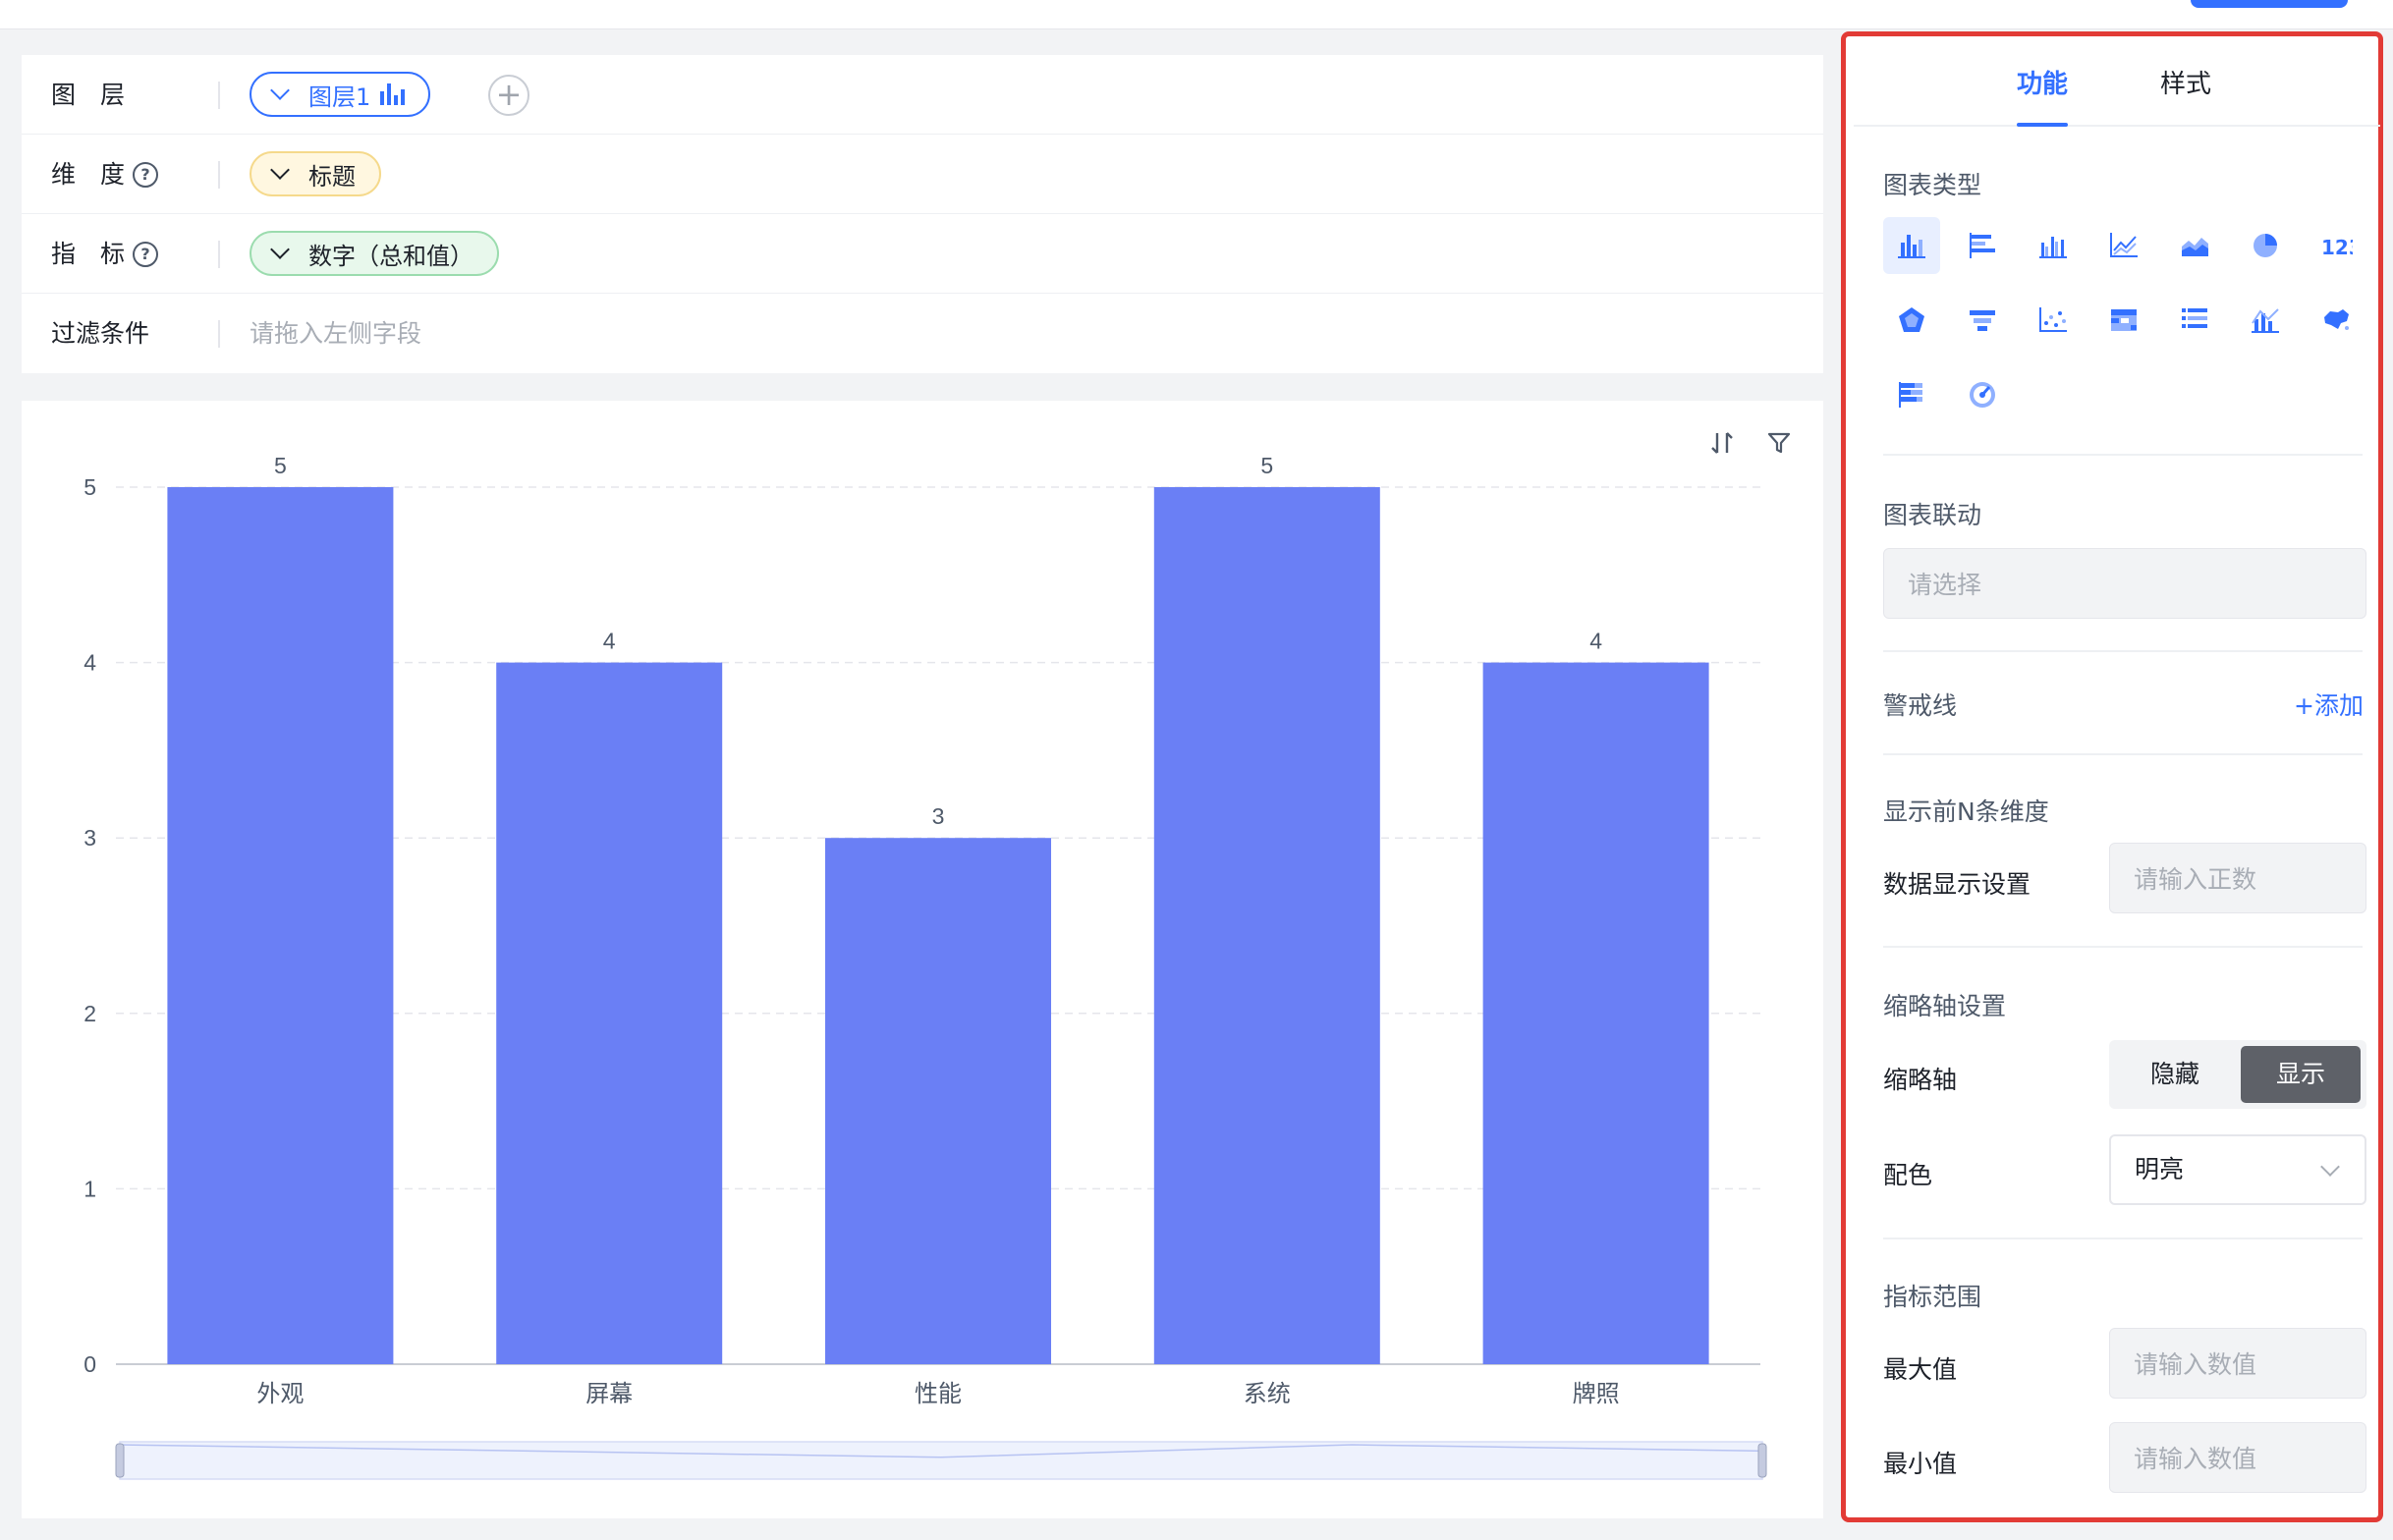  What do you see at coordinates (1196, 14) in the screenshot?
I see `top-bar` at bounding box center [1196, 14].